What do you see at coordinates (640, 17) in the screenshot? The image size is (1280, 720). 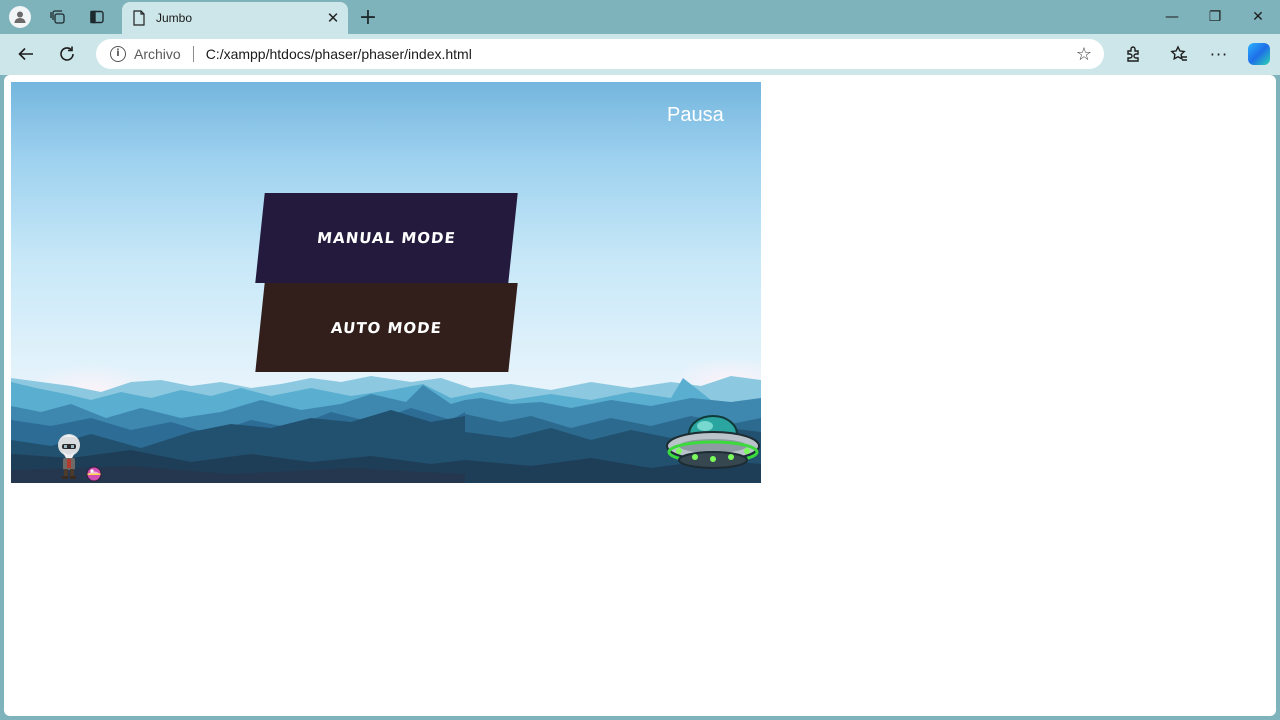 I see `tab-strip: Jumbo ✕ + — ❐ ✕` at bounding box center [640, 17].